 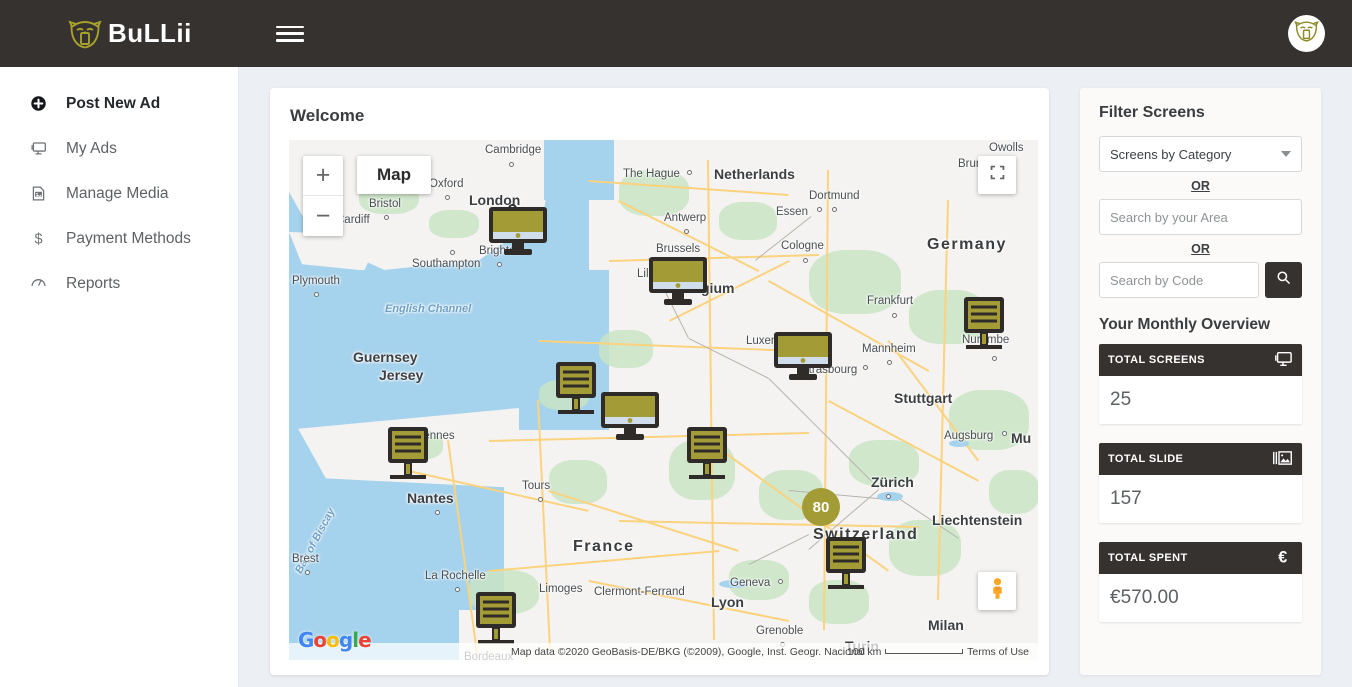 What do you see at coordinates (1006, 148) in the screenshot?
I see `map-label: Owolls` at bounding box center [1006, 148].